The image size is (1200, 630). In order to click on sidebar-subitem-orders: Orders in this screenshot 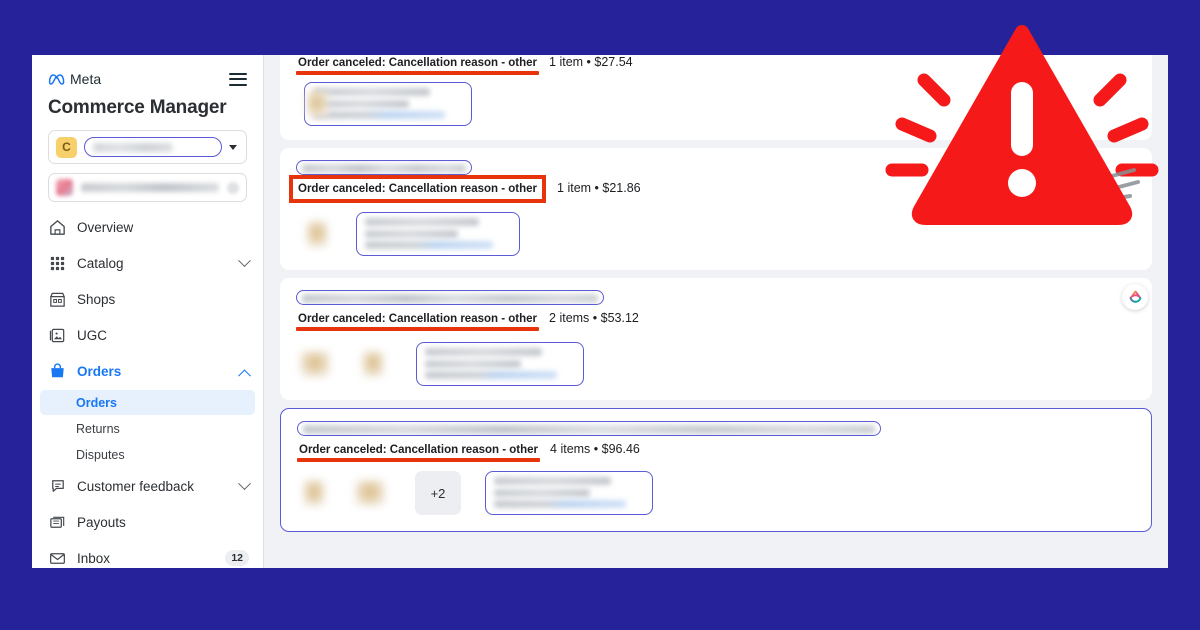, I will do `click(147, 402)`.